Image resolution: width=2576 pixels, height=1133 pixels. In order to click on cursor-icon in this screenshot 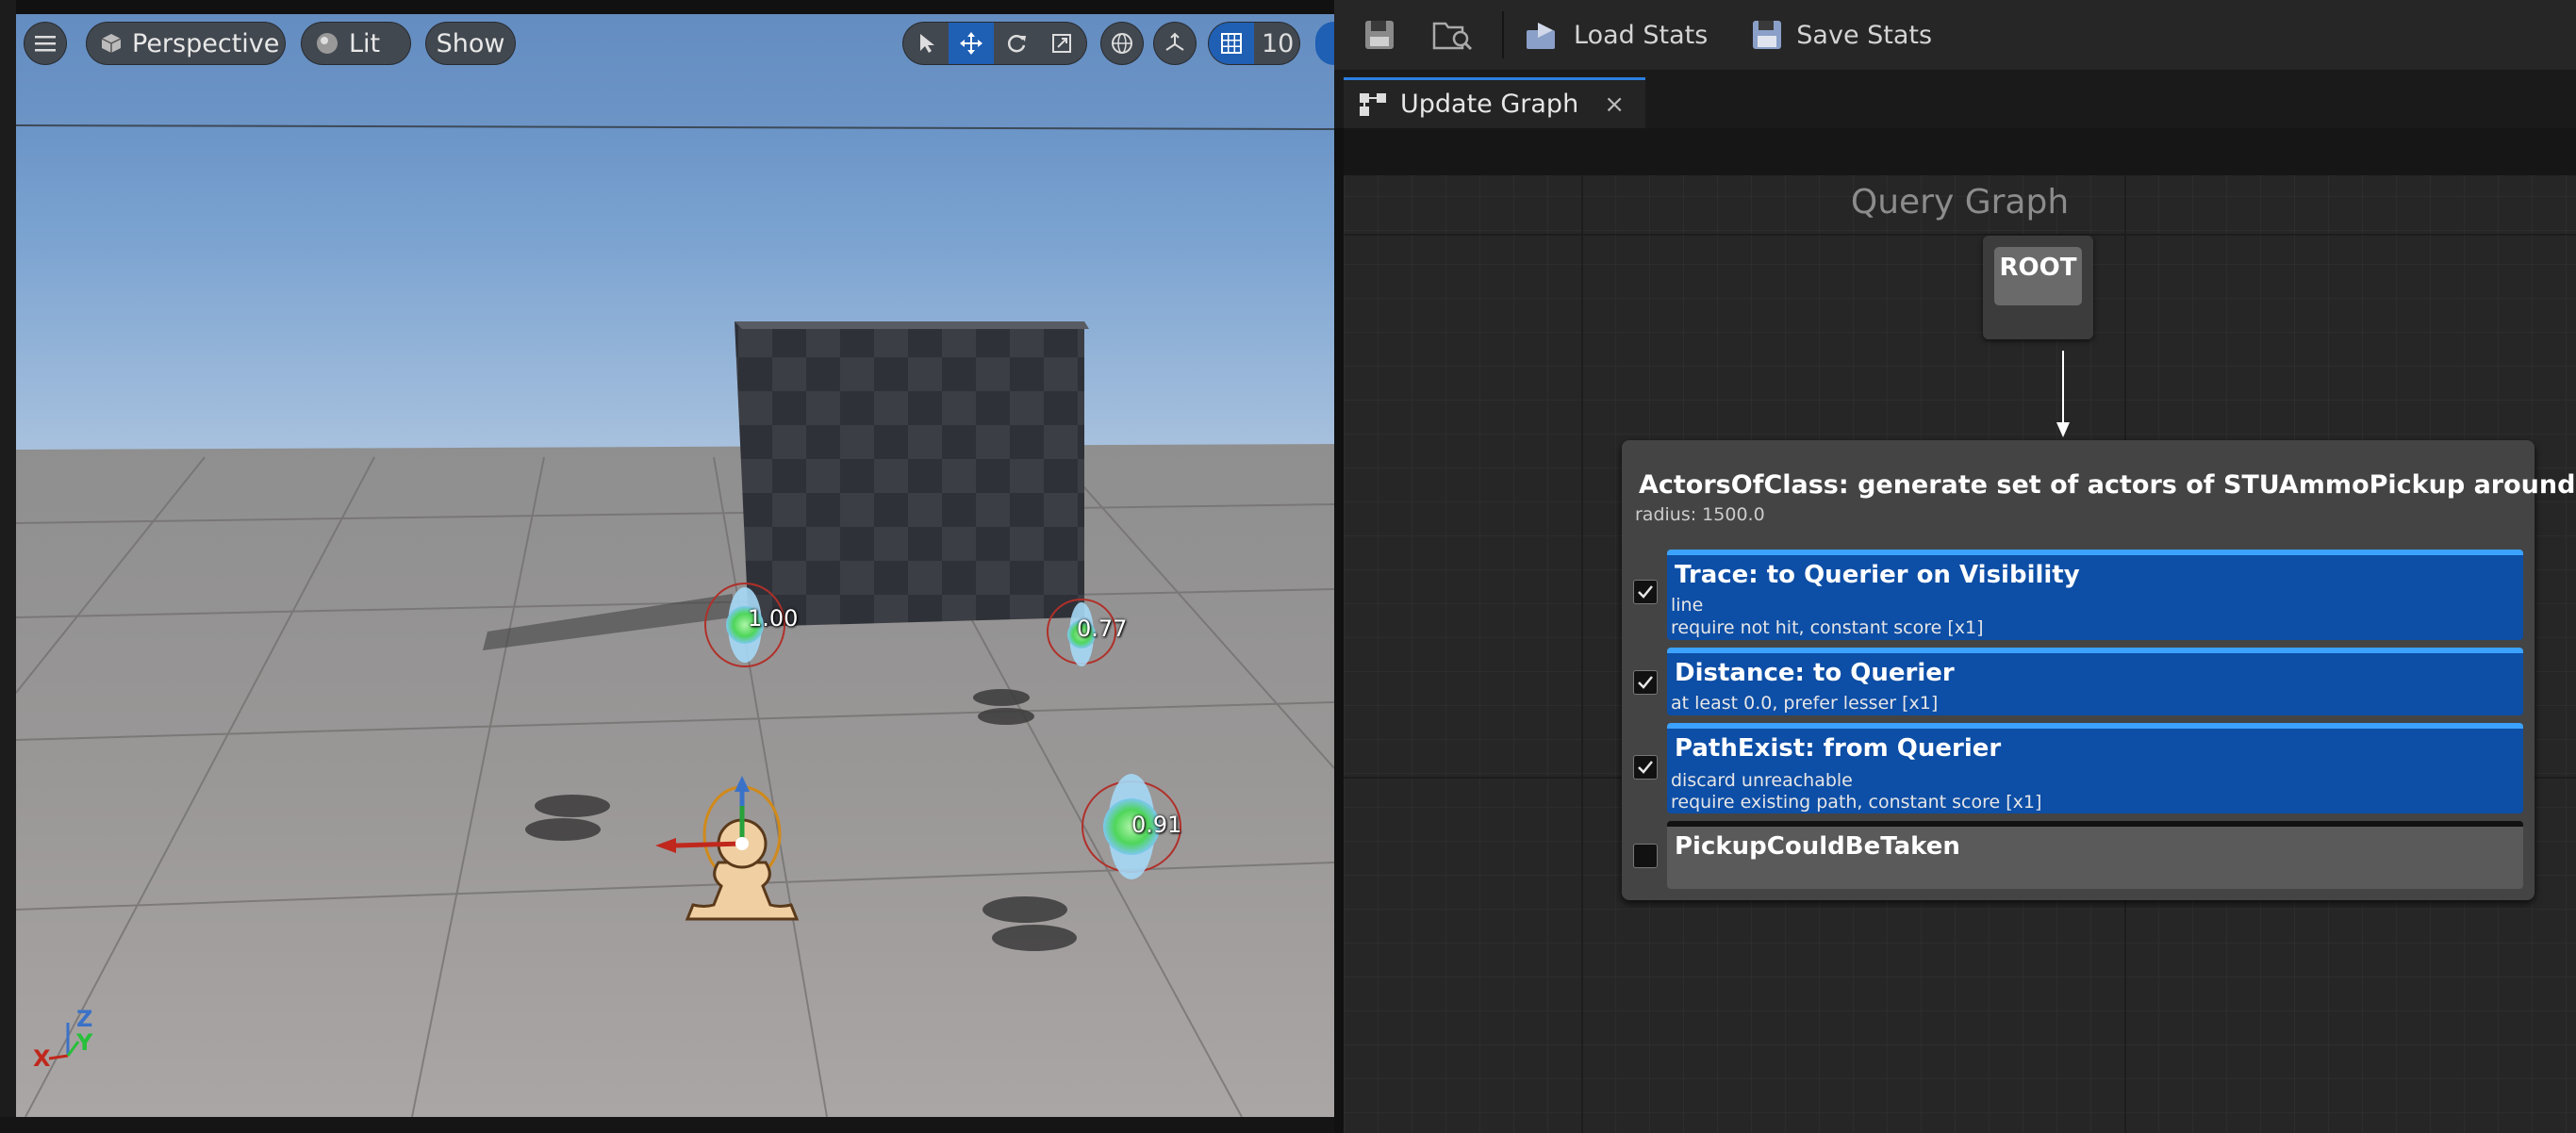, I will do `click(927, 43)`.